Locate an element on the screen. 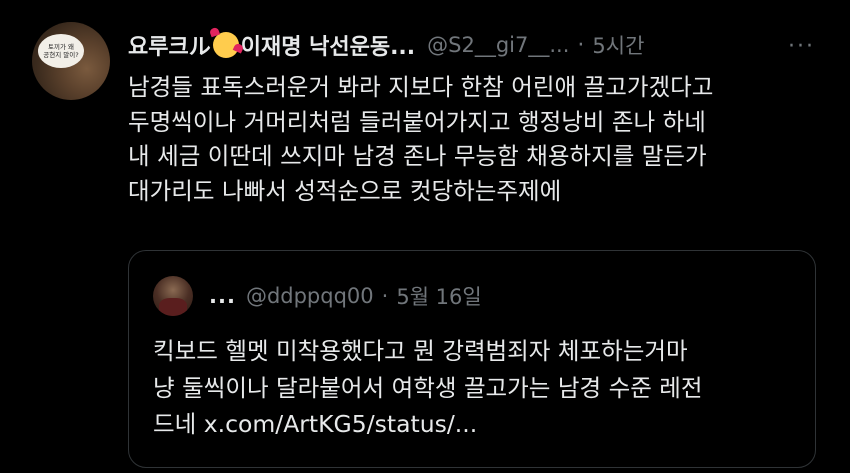 This screenshot has width=850, height=473. tweet-text-line: 대가리도 나빠서 성적순으로 컷당하는주제에 is located at coordinates (345, 190).